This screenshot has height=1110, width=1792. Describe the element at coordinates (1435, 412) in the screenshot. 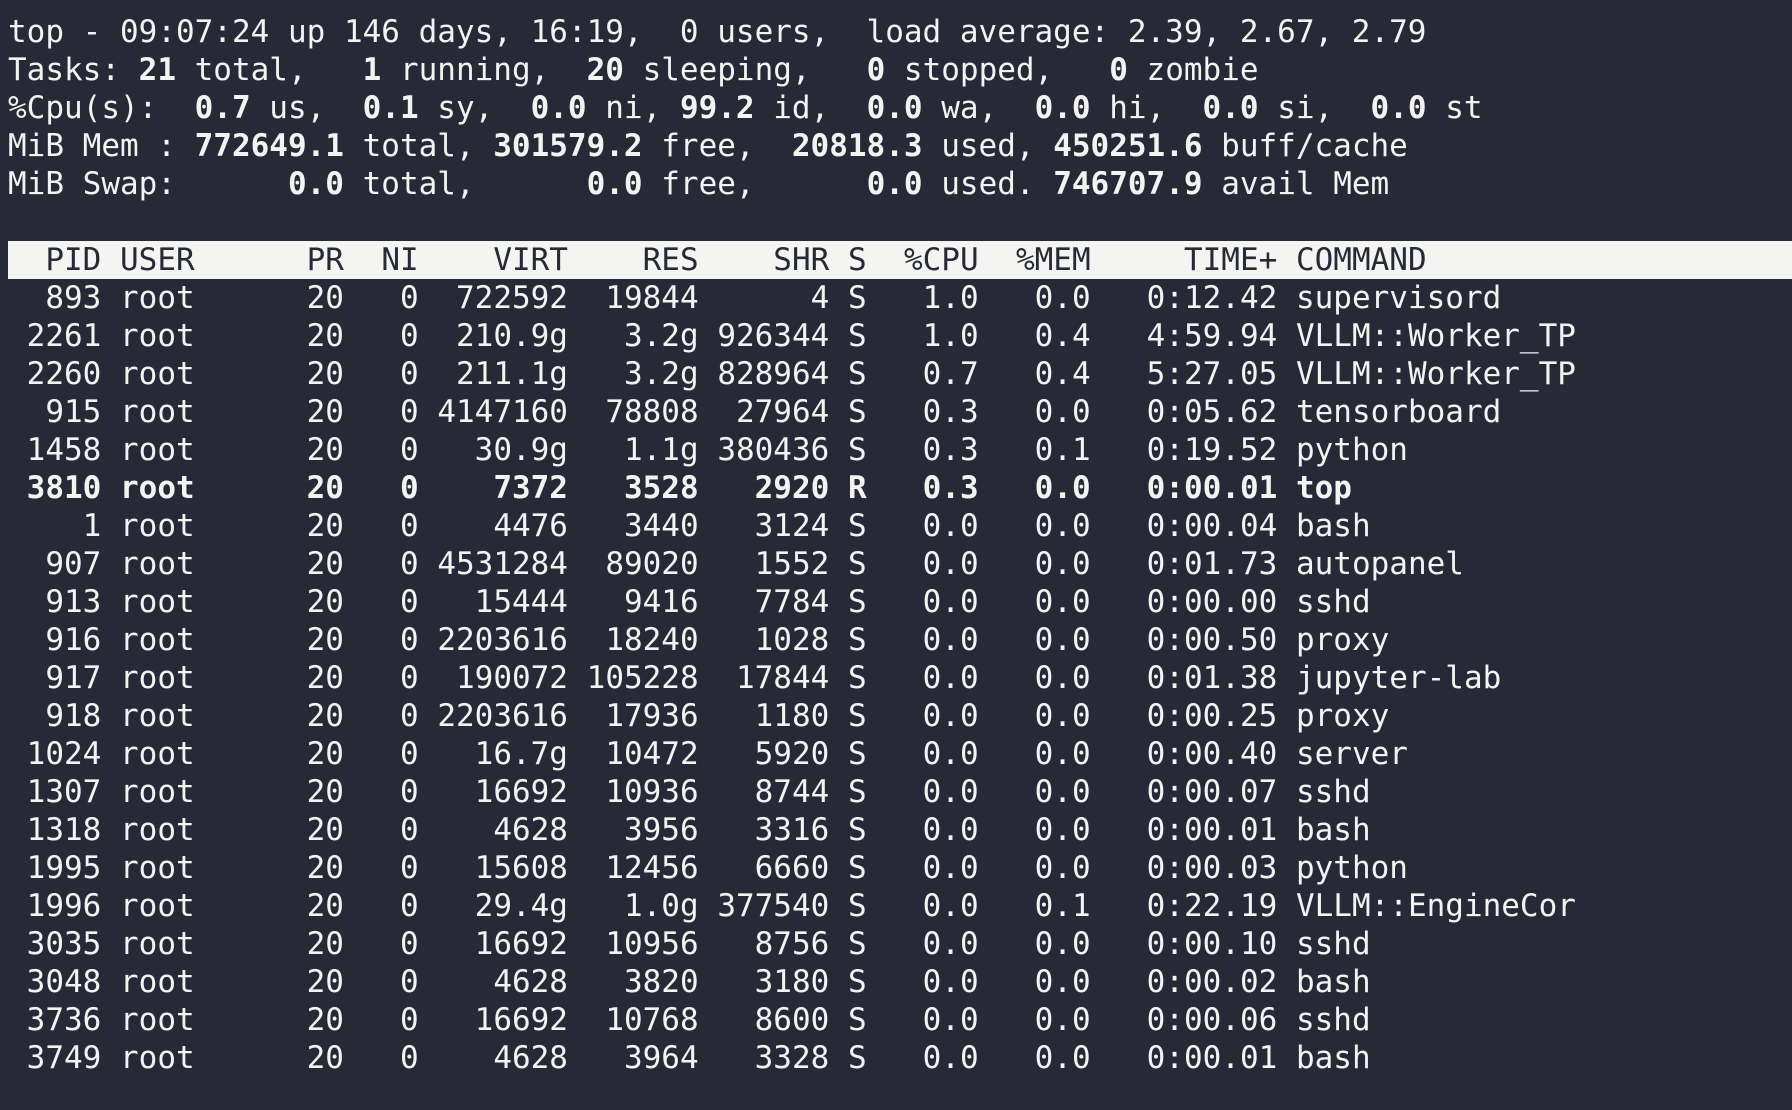

I see `command-cell: tensorboard` at that location.